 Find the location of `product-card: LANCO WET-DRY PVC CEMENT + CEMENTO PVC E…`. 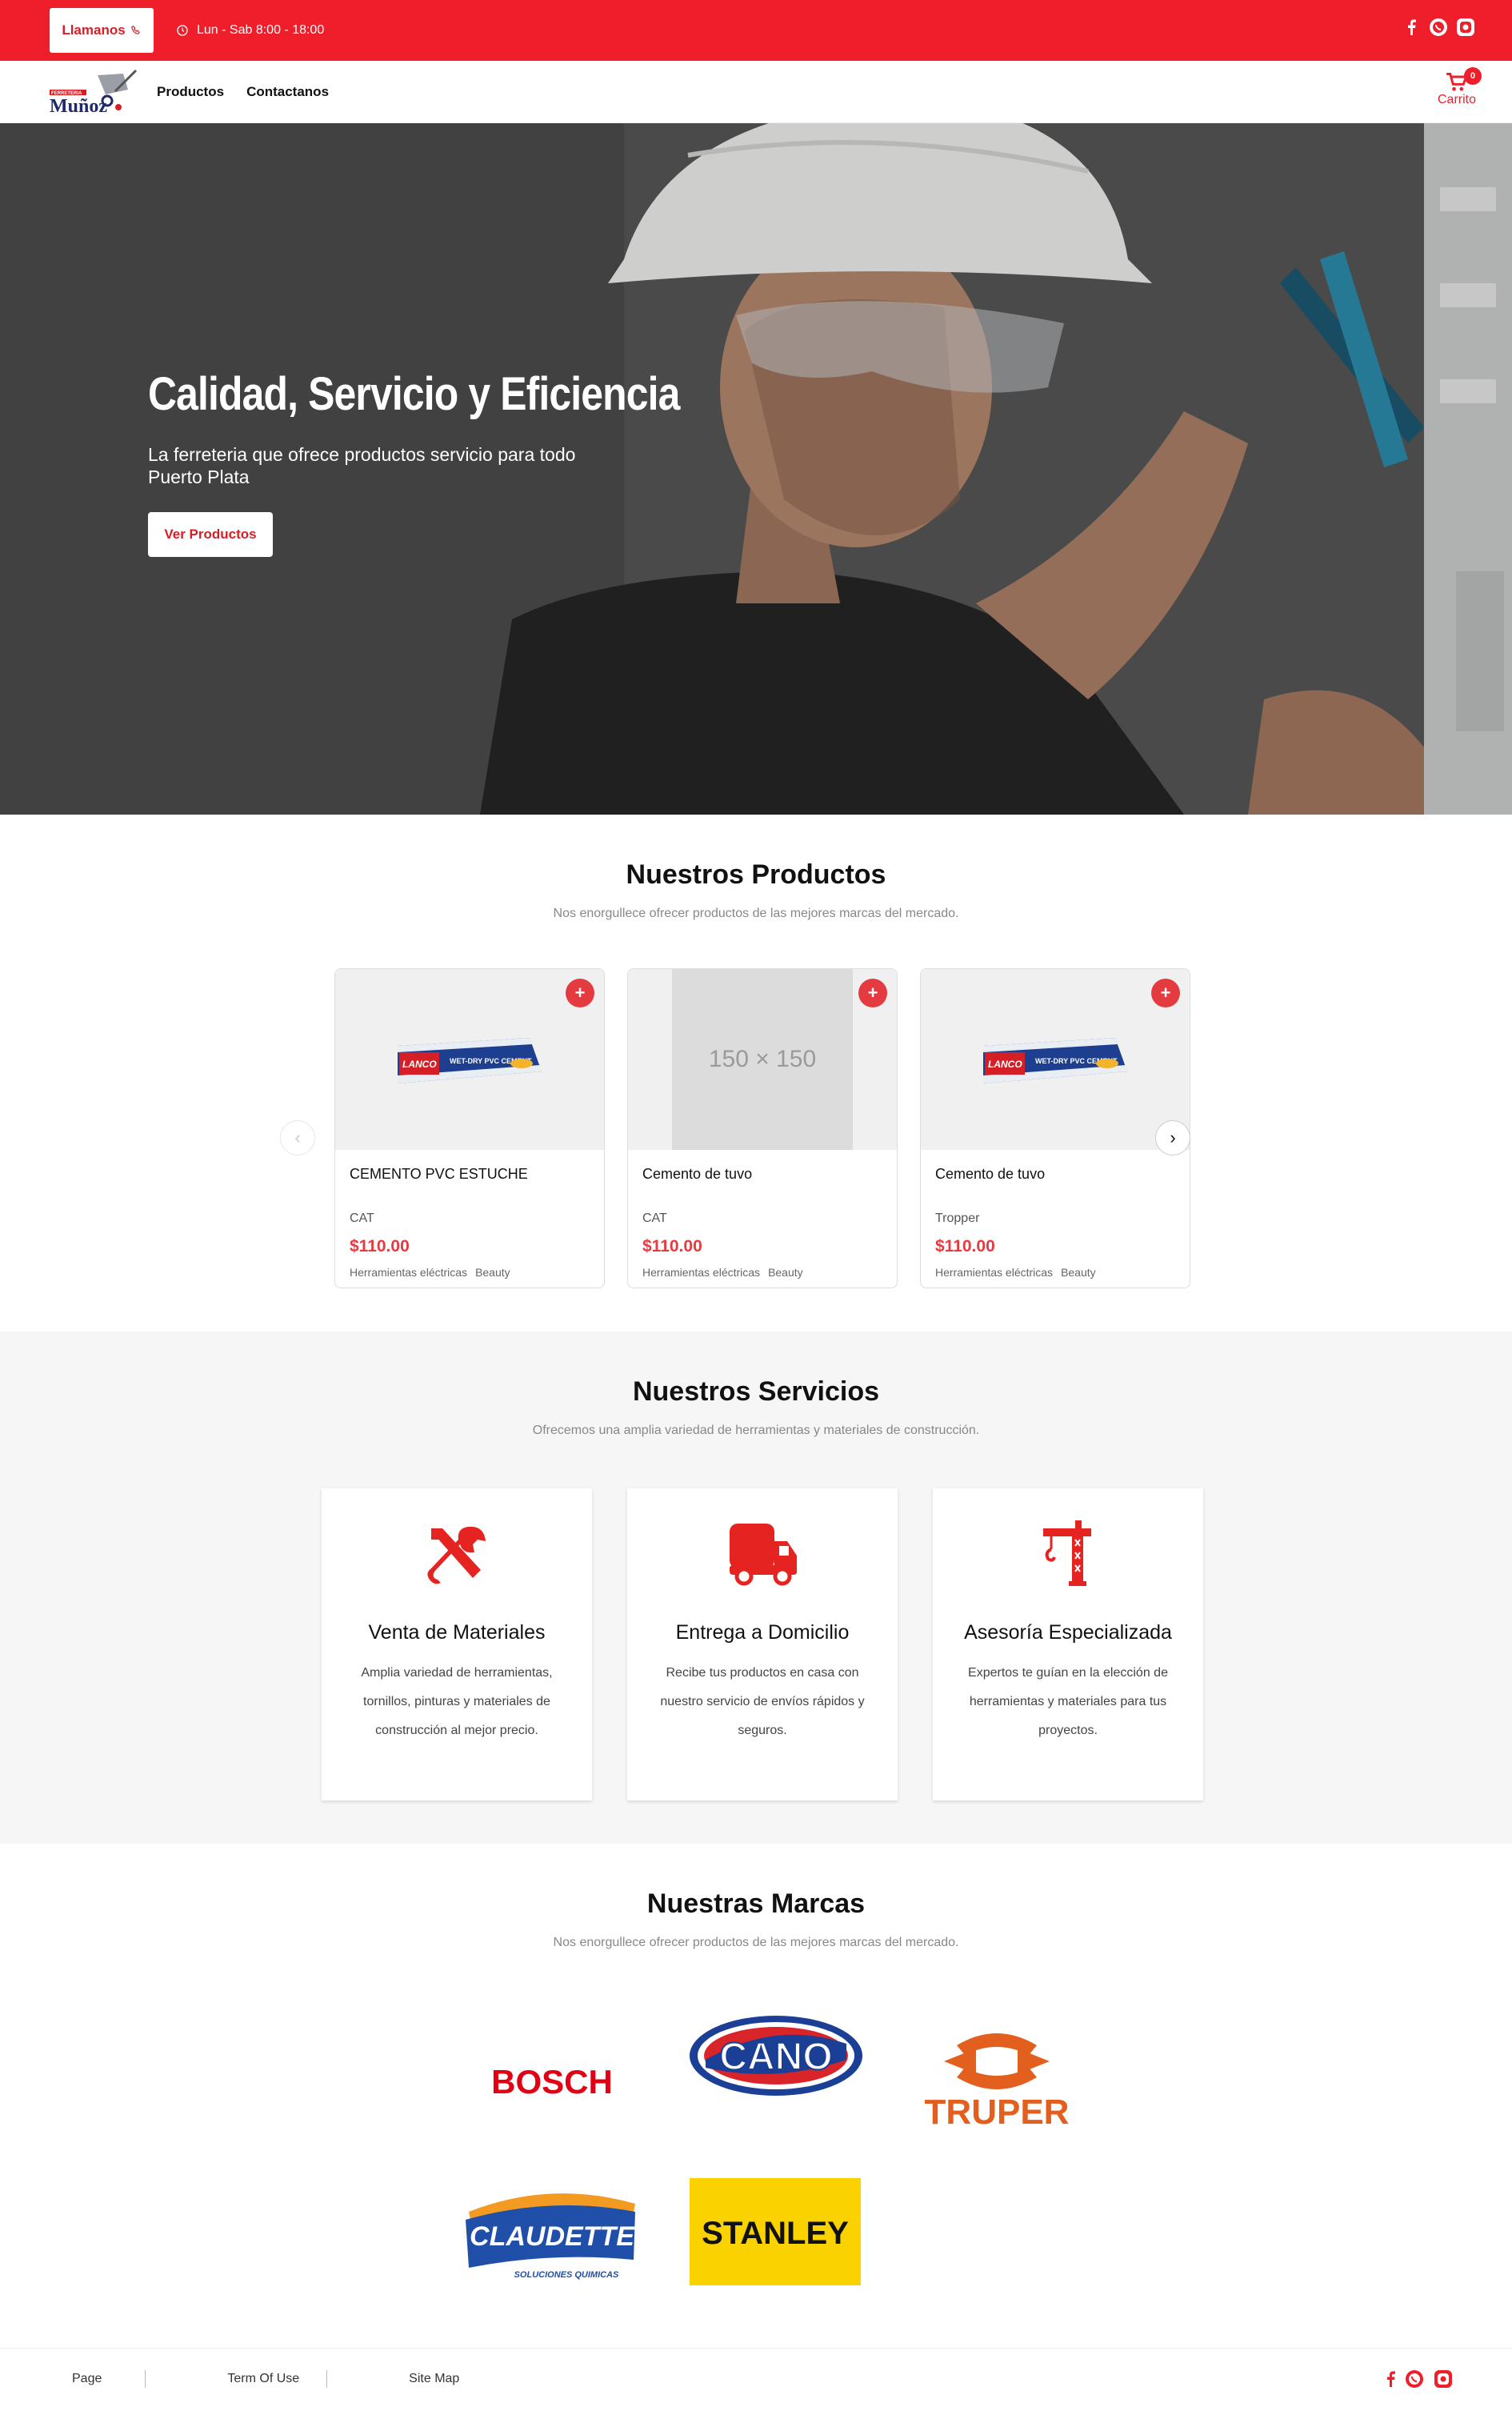

product-card: LANCO WET-DRY PVC CEMENT + CEMENTO PVC E… is located at coordinates (469, 1128).